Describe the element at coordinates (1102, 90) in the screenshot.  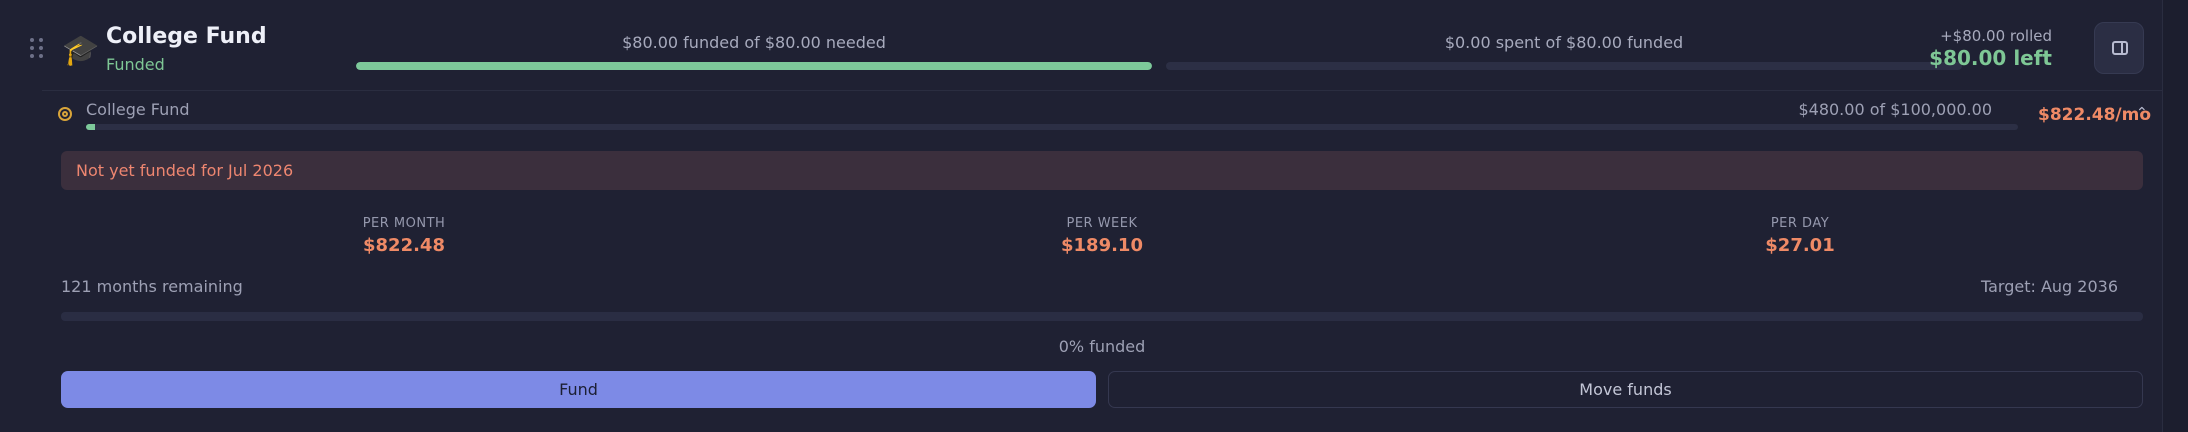
I see `header-divider` at that location.